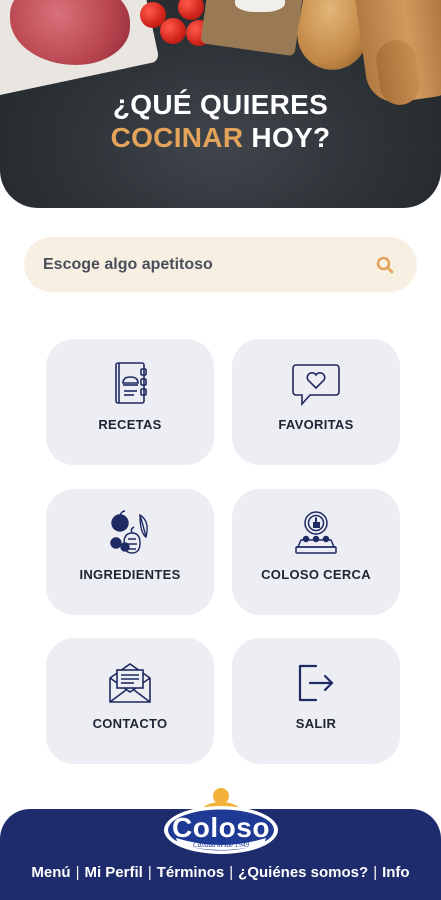 The height and width of the screenshot is (900, 441). What do you see at coordinates (113, 872) in the screenshot?
I see `nav-link-mi-perfil: Mi Perfil` at bounding box center [113, 872].